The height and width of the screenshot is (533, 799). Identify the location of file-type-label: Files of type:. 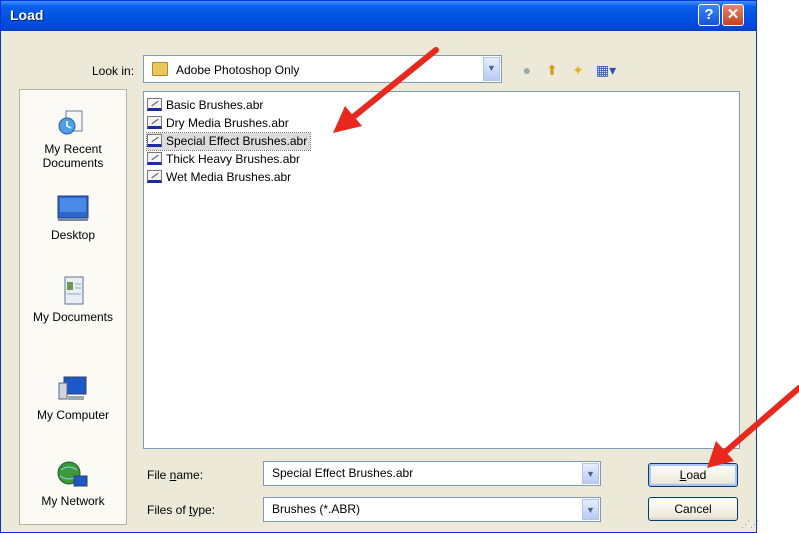
(181, 510).